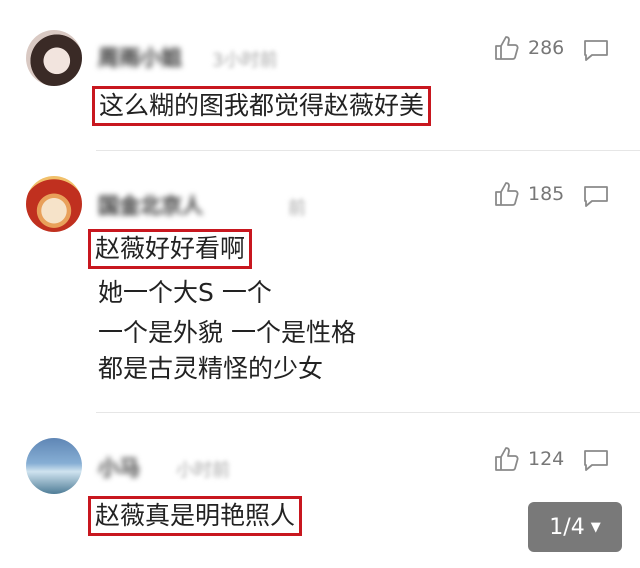 This screenshot has height=568, width=640. I want to click on like-count: 185, so click(546, 194).